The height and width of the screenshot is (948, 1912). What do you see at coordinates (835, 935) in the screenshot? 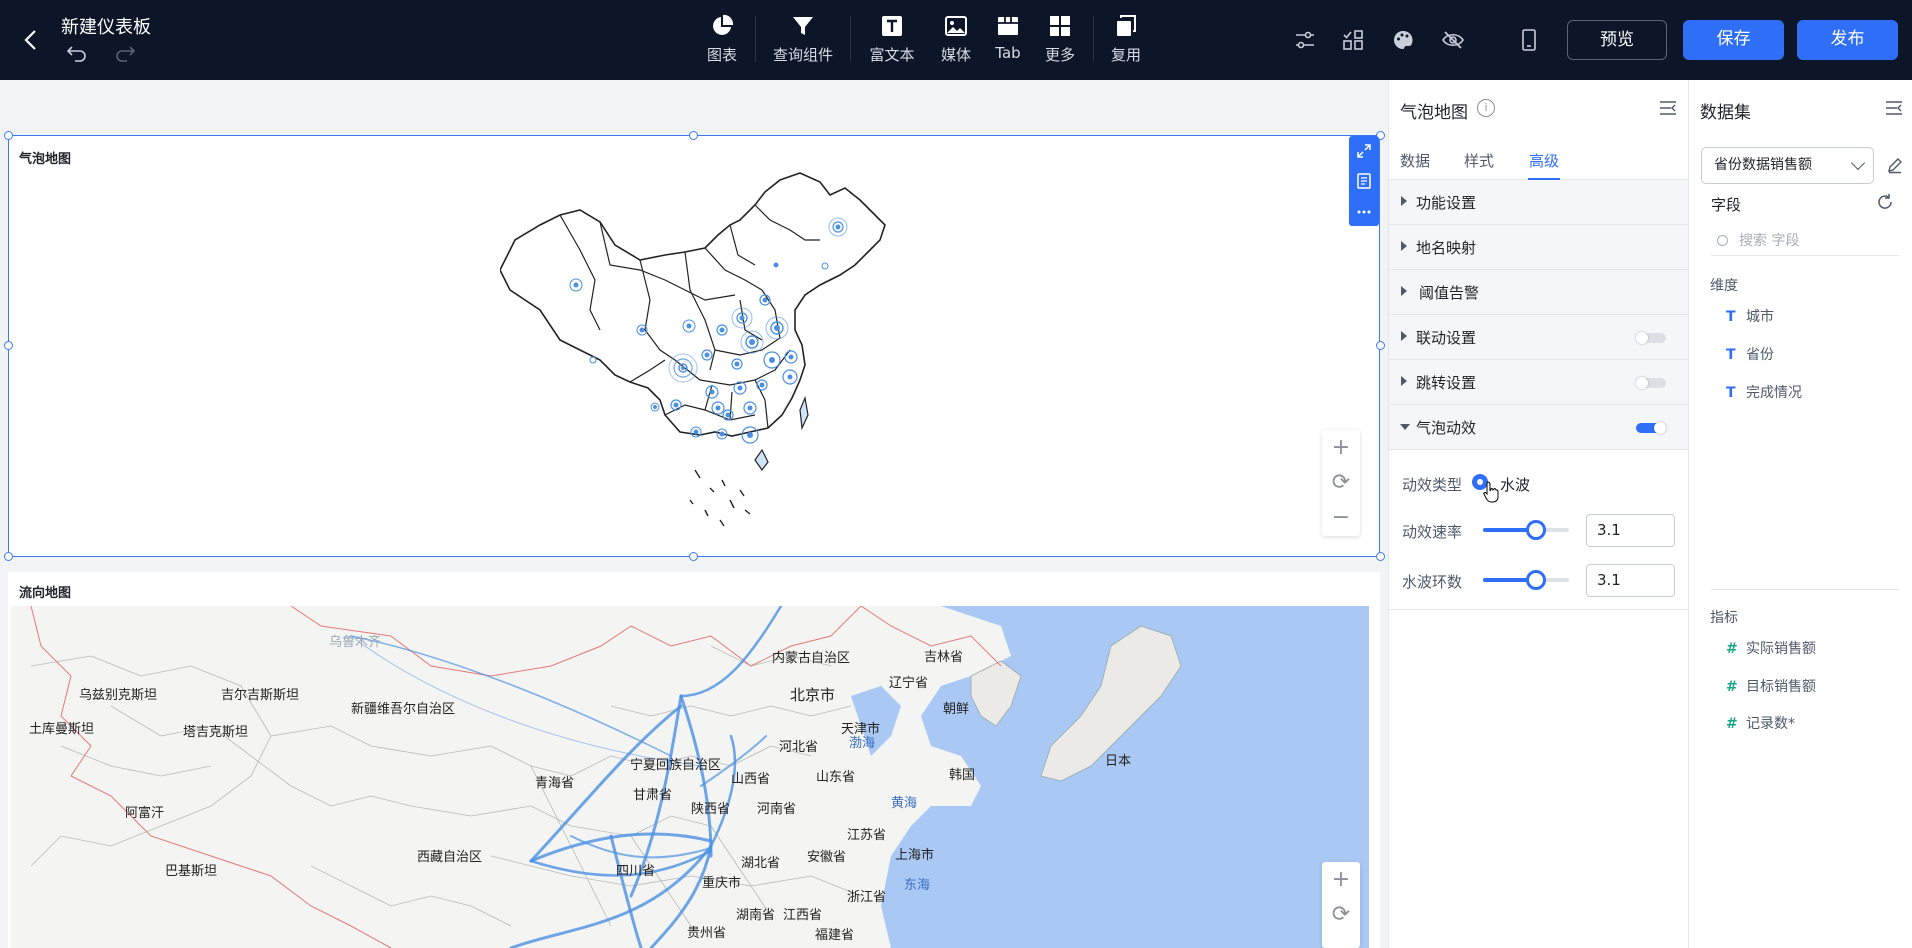
I see `map-label: 福建省` at bounding box center [835, 935].